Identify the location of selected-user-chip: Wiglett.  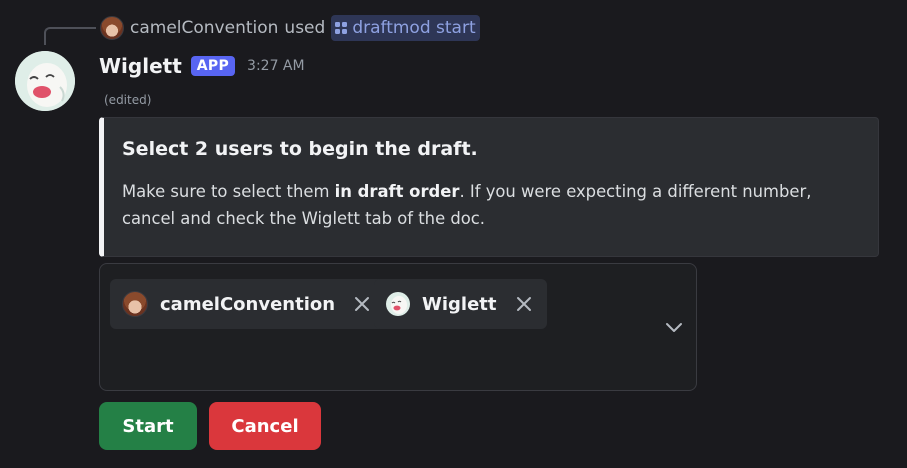
(460, 304).